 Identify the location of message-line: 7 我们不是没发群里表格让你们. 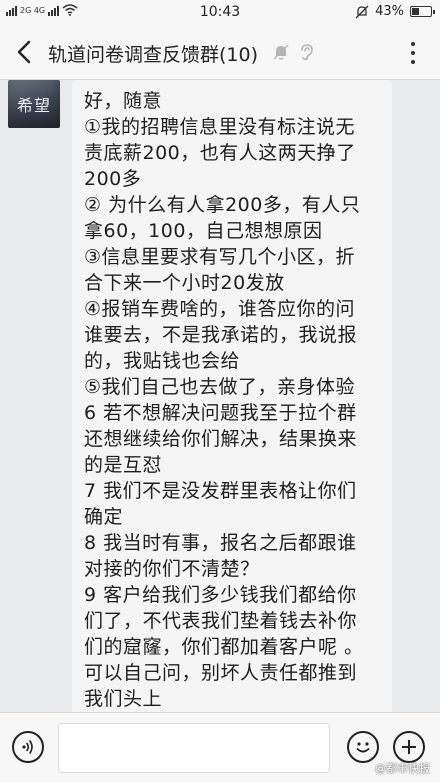
(220, 491).